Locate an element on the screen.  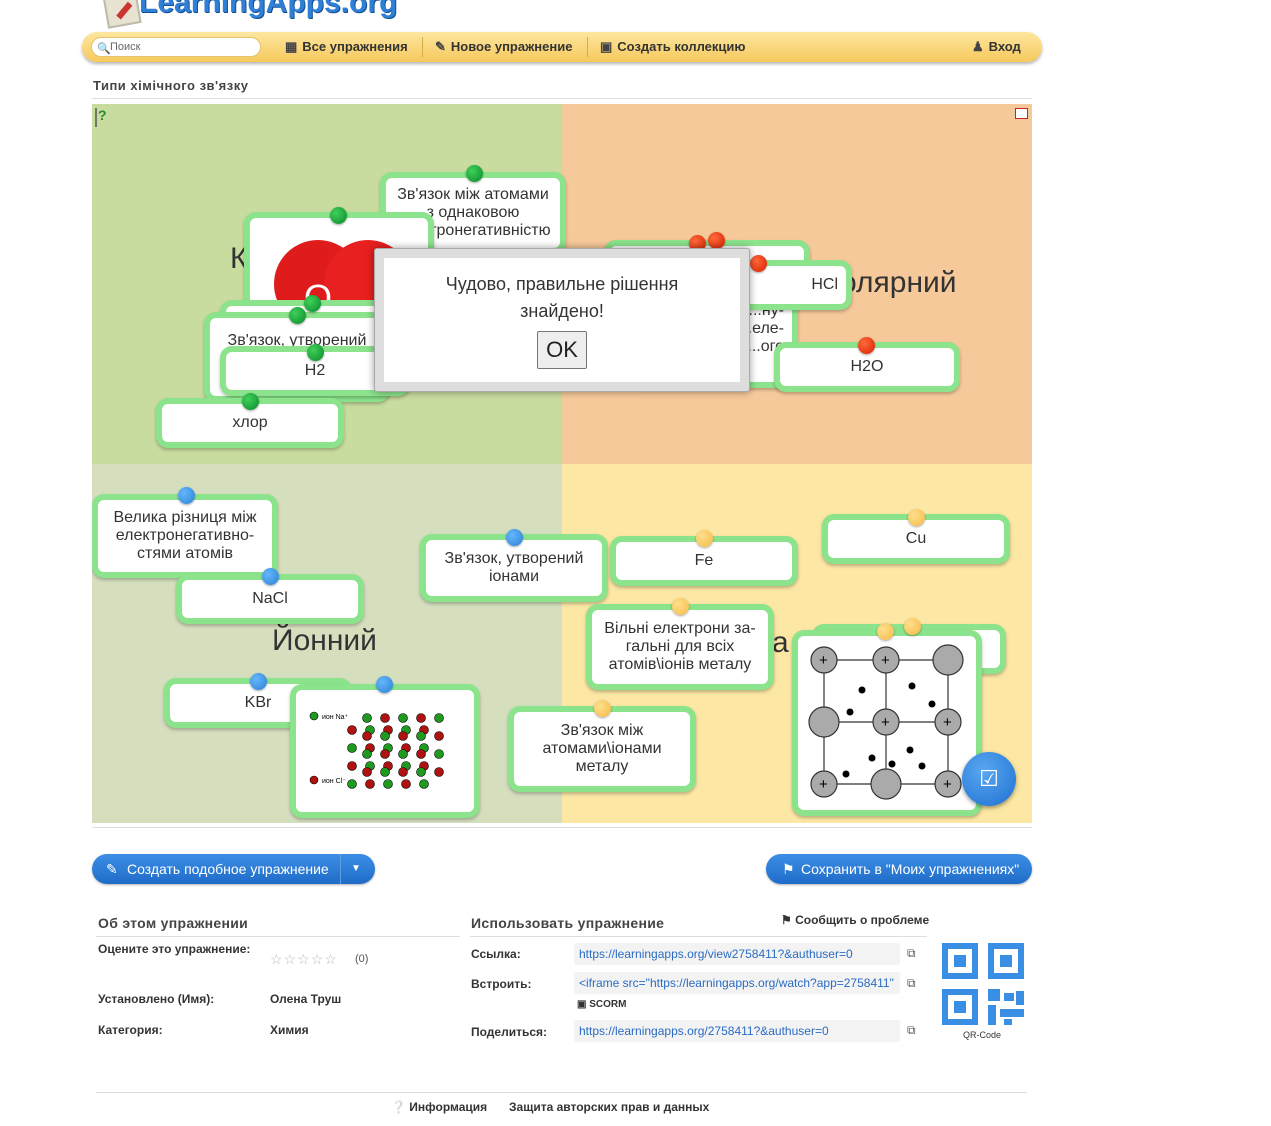
quadrant-label-metallic: а is located at coordinates (780, 642).